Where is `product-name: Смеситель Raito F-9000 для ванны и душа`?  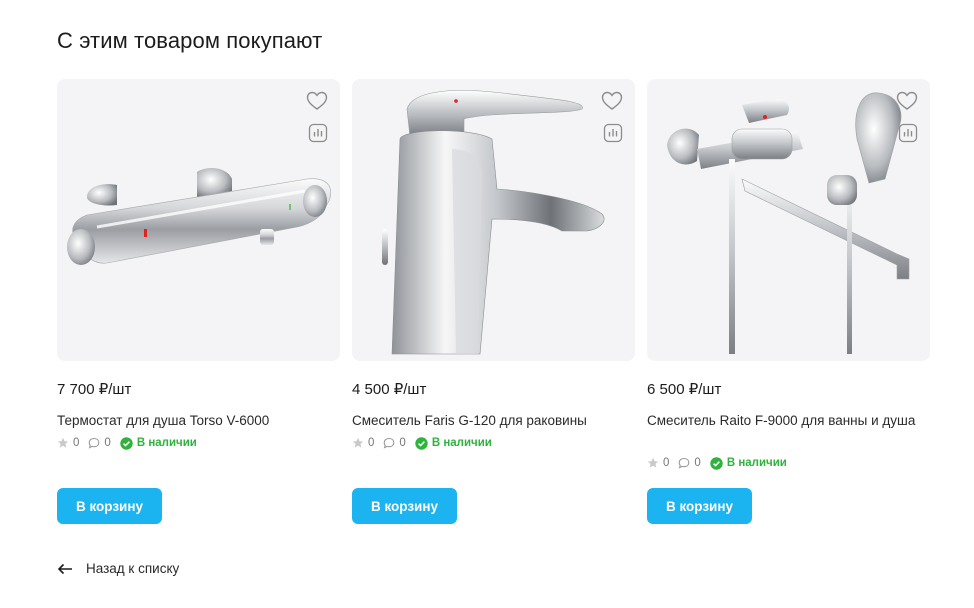
product-name: Смеситель Raito F-9000 для ванны и душа is located at coordinates (782, 421).